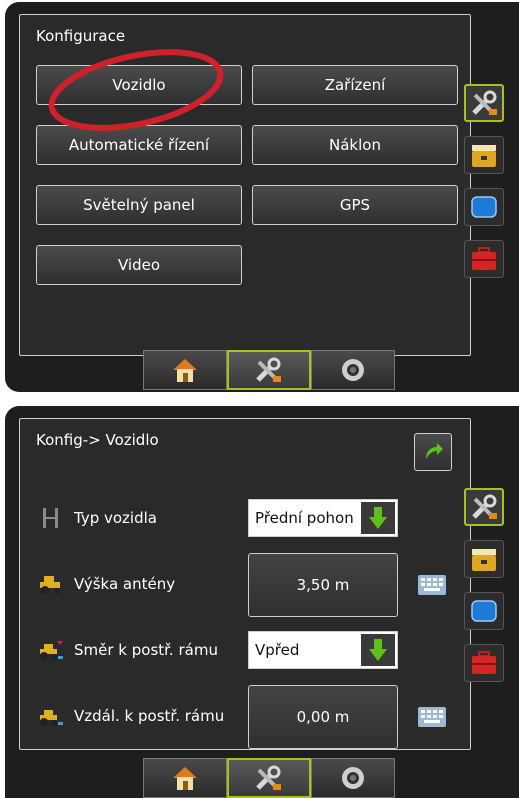  Describe the element at coordinates (277, 650) in the screenshot. I see `boom-direction-value: Vpřed` at that location.